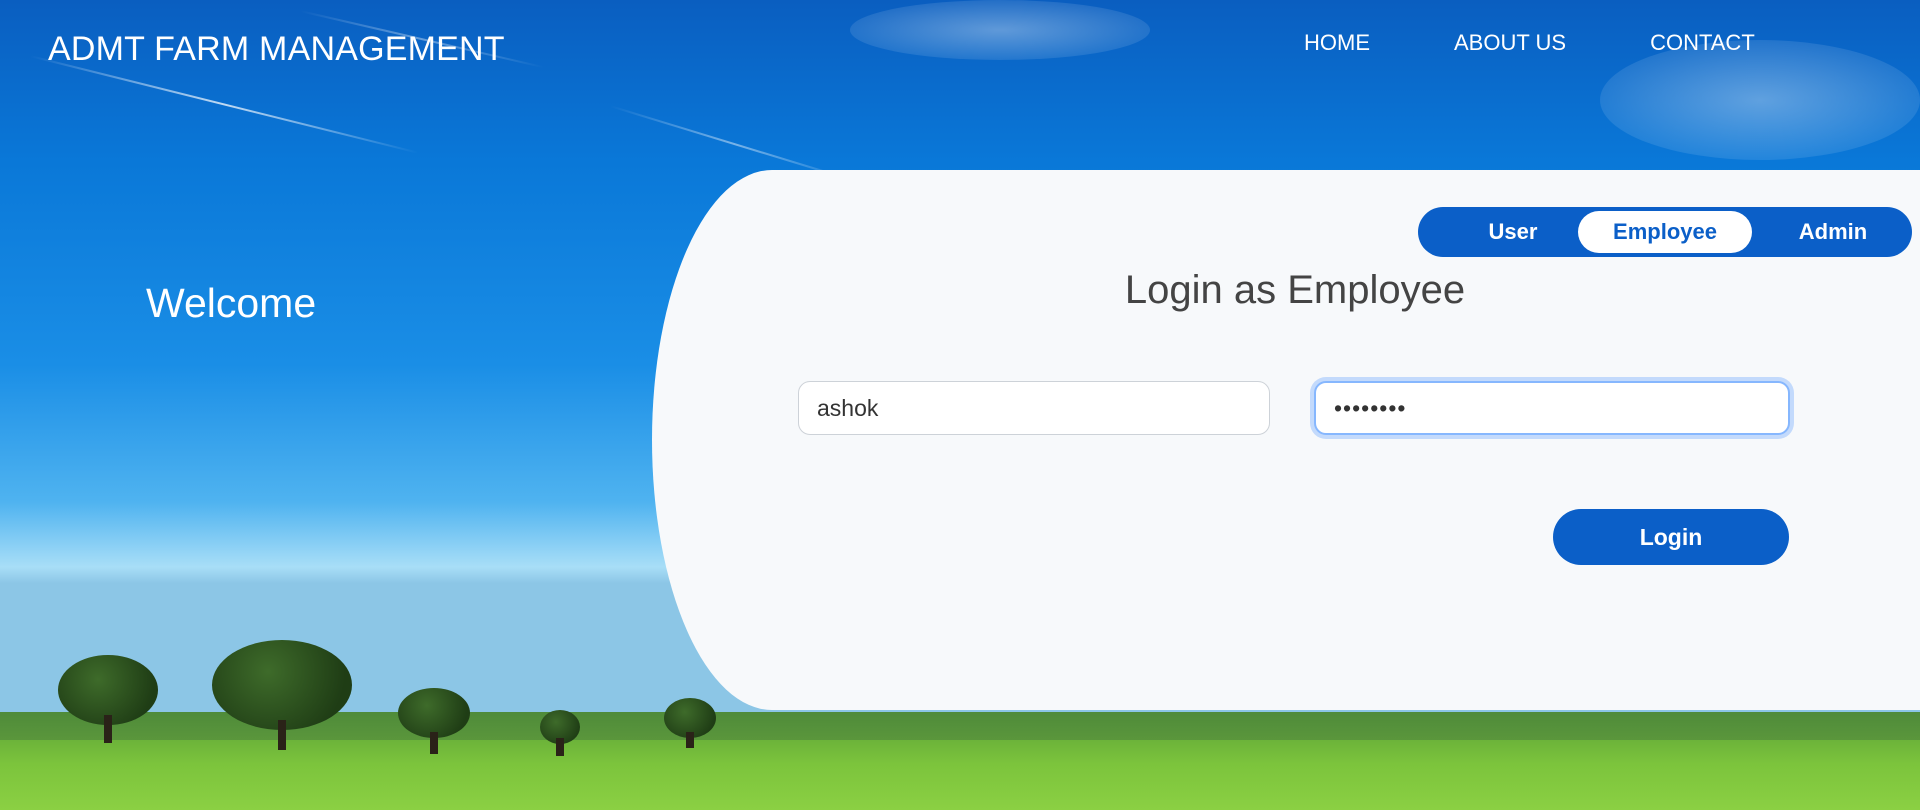  I want to click on welcome-heading: Welcome, so click(231, 303).